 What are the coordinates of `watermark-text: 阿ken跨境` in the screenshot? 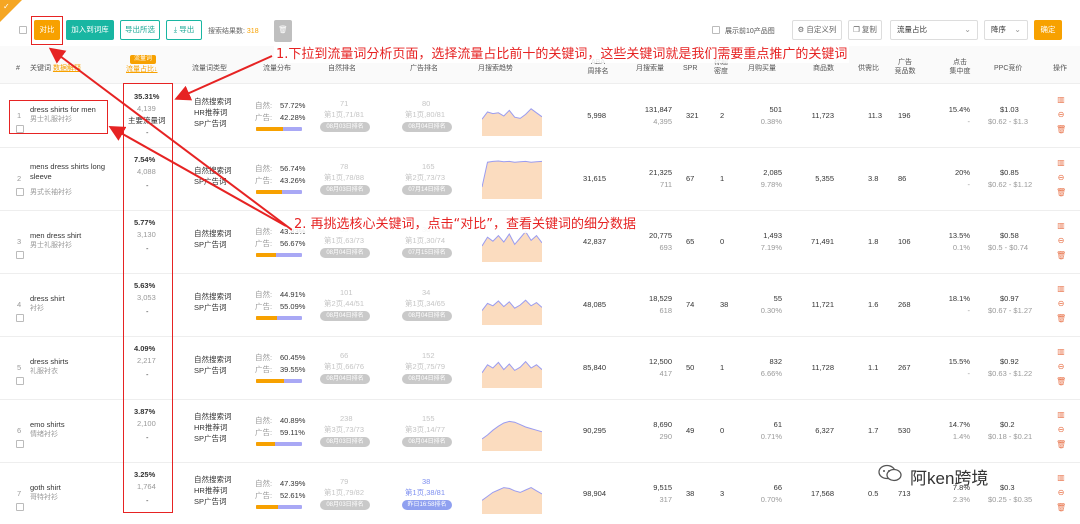 It's located at (949, 478).